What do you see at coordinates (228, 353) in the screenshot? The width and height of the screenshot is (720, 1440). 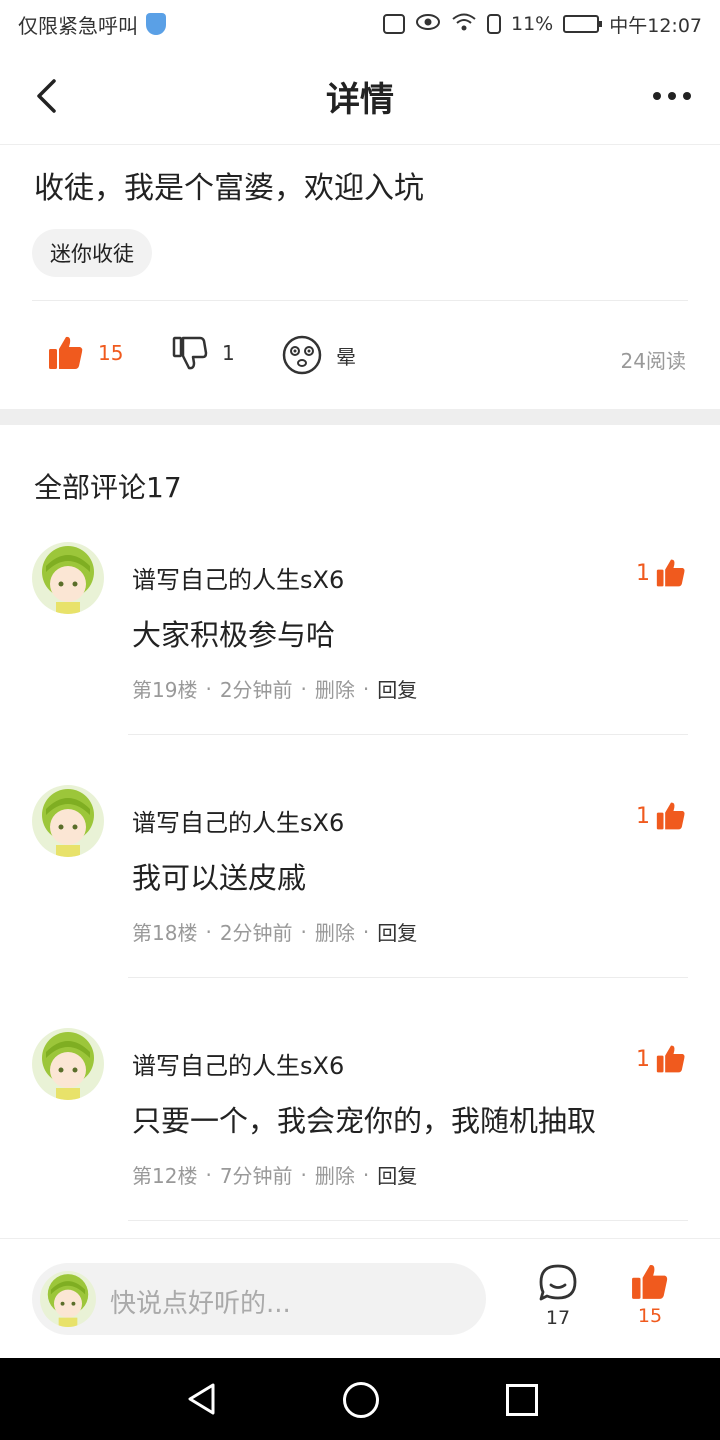 I see `post-dislike-count: 1` at bounding box center [228, 353].